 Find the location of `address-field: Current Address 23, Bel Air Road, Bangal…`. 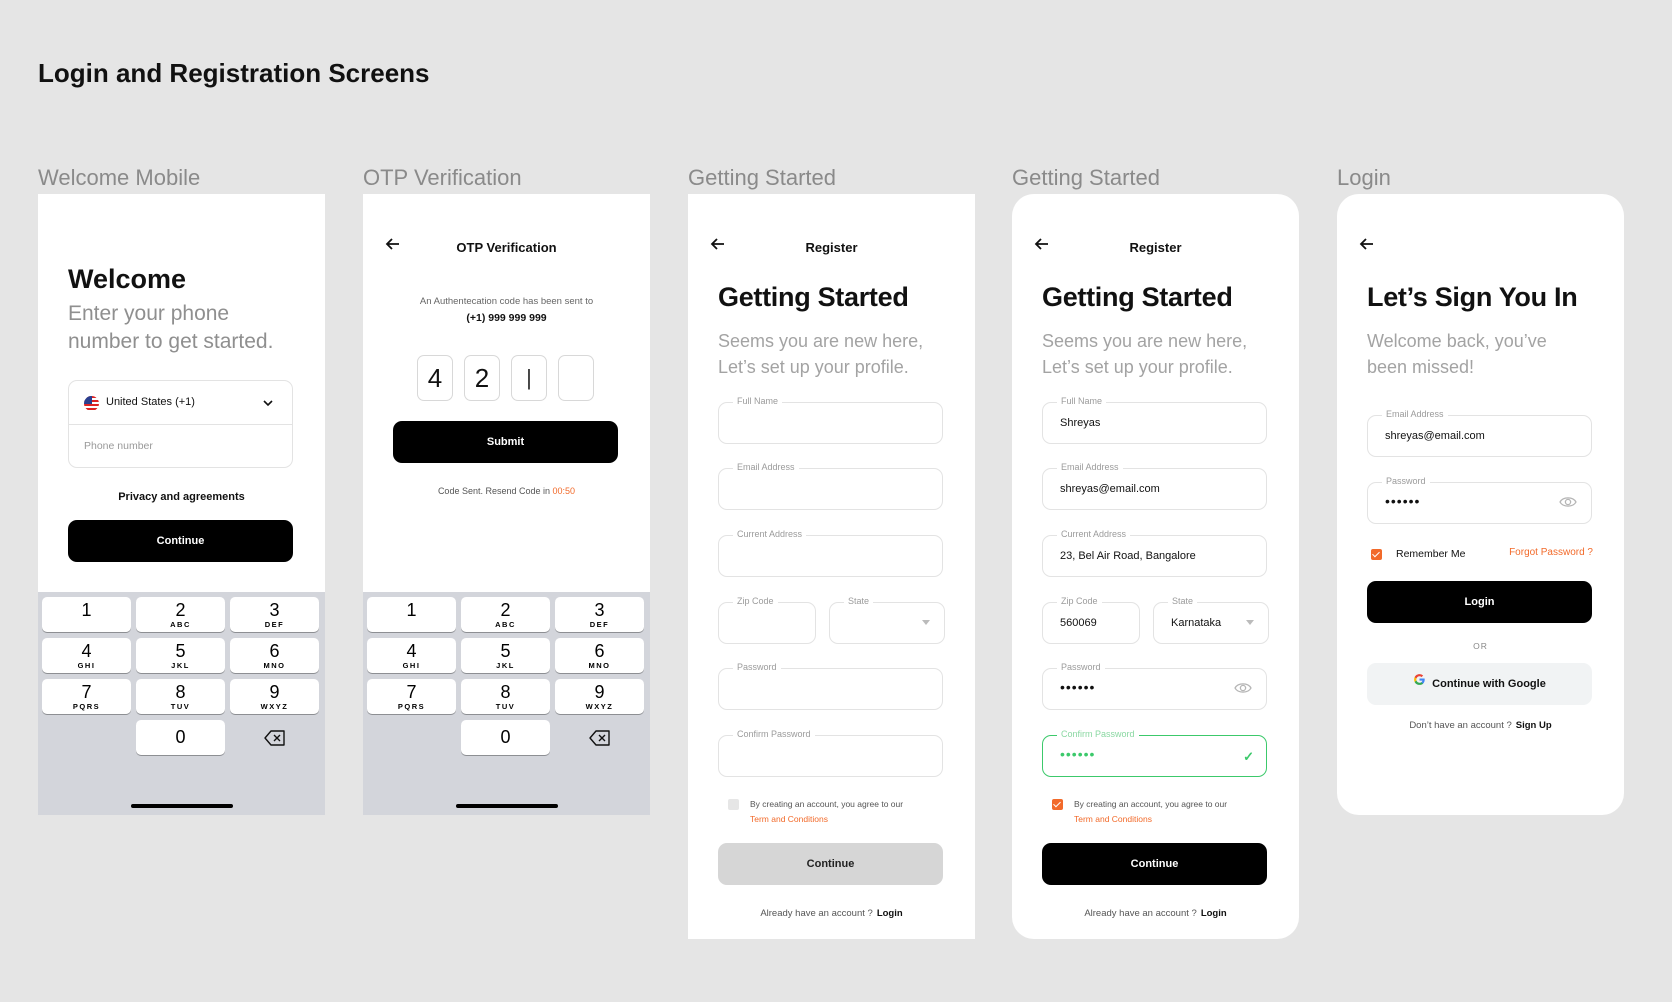

address-field: Current Address 23, Bel Air Road, Bangal… is located at coordinates (1154, 553).